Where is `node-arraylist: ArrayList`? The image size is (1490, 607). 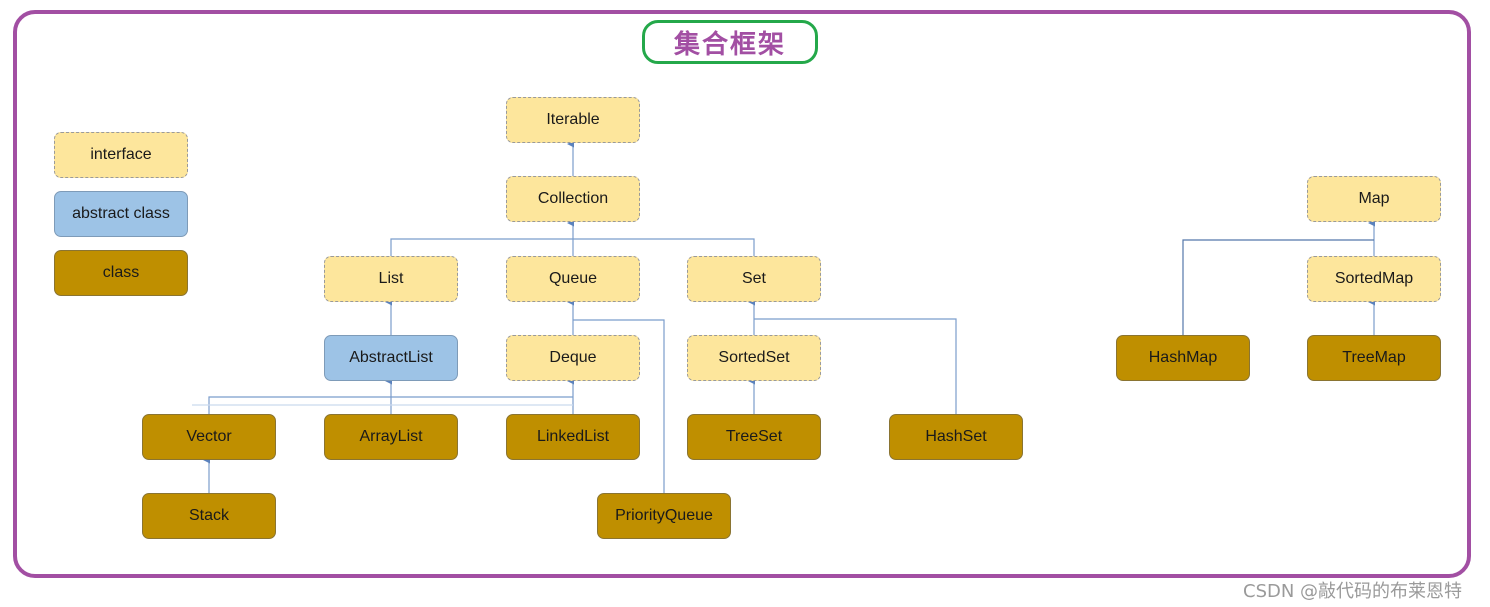
node-arraylist: ArrayList is located at coordinates (391, 437).